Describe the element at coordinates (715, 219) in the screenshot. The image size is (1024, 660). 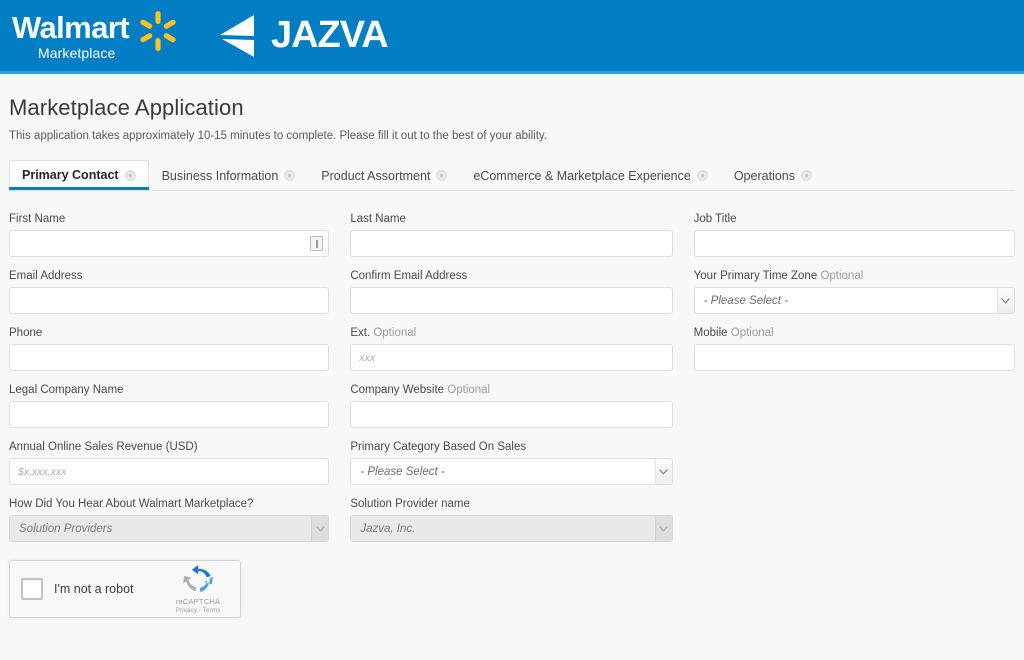
I see `field-label-text: Job Title` at that location.